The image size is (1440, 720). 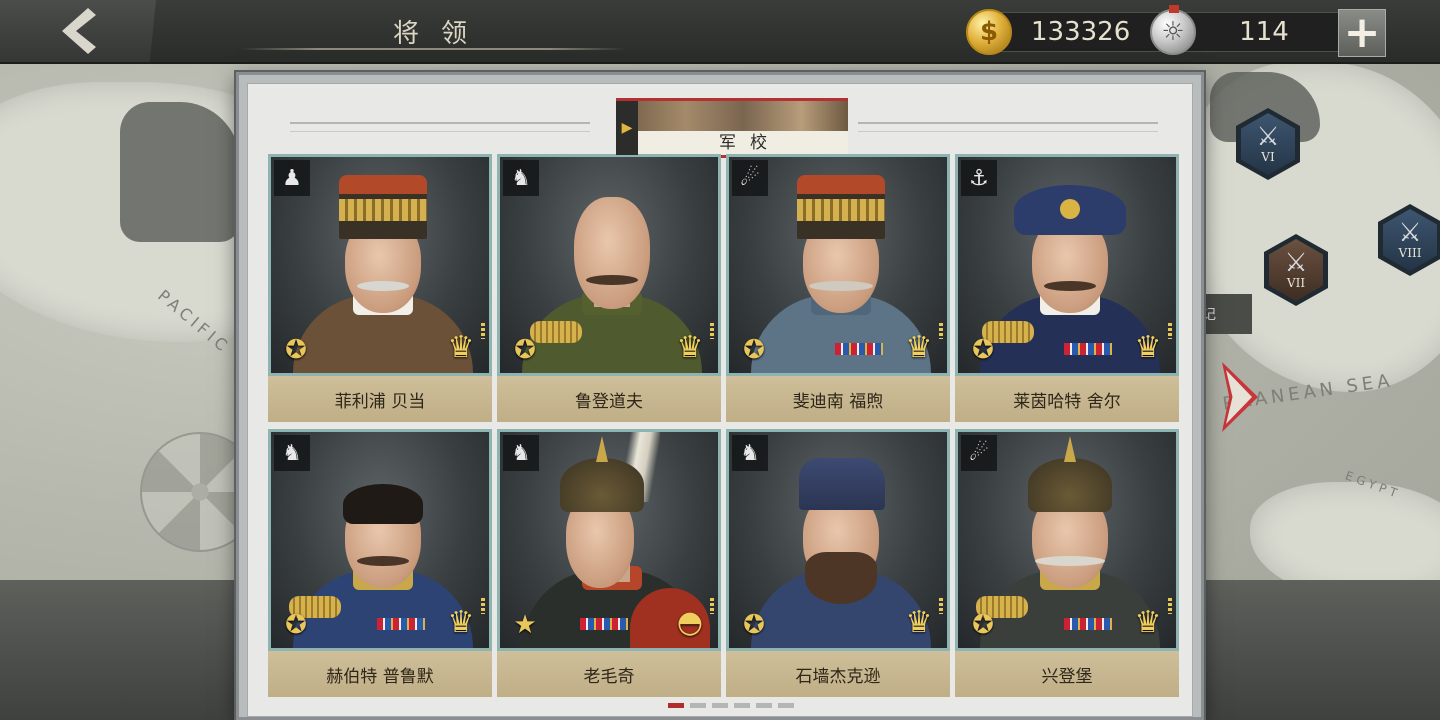 What do you see at coordinates (979, 178) in the screenshot?
I see `navy-icon: ⚓` at bounding box center [979, 178].